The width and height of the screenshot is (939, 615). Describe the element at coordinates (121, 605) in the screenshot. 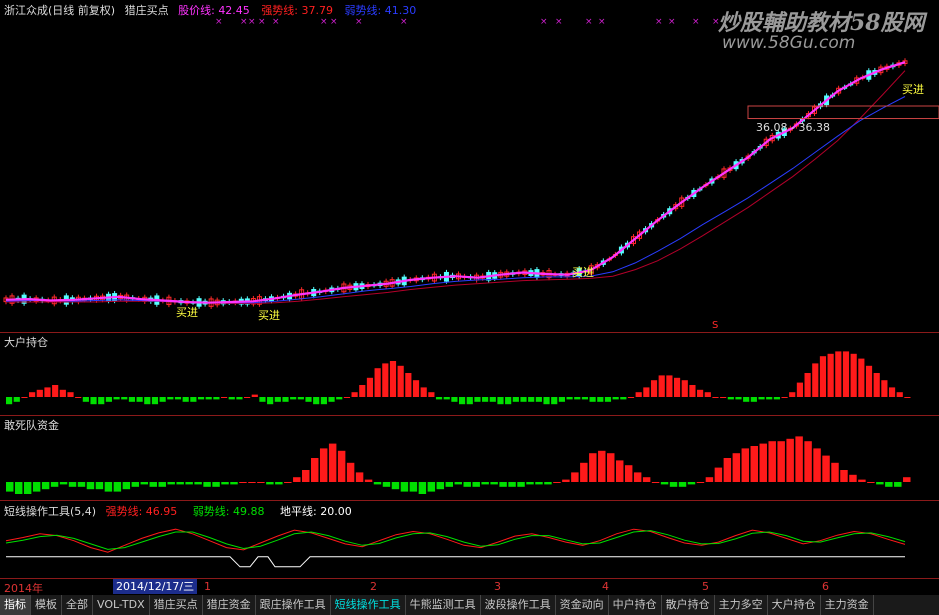

I see `tab-vol-tdx: VOL-TDX` at that location.